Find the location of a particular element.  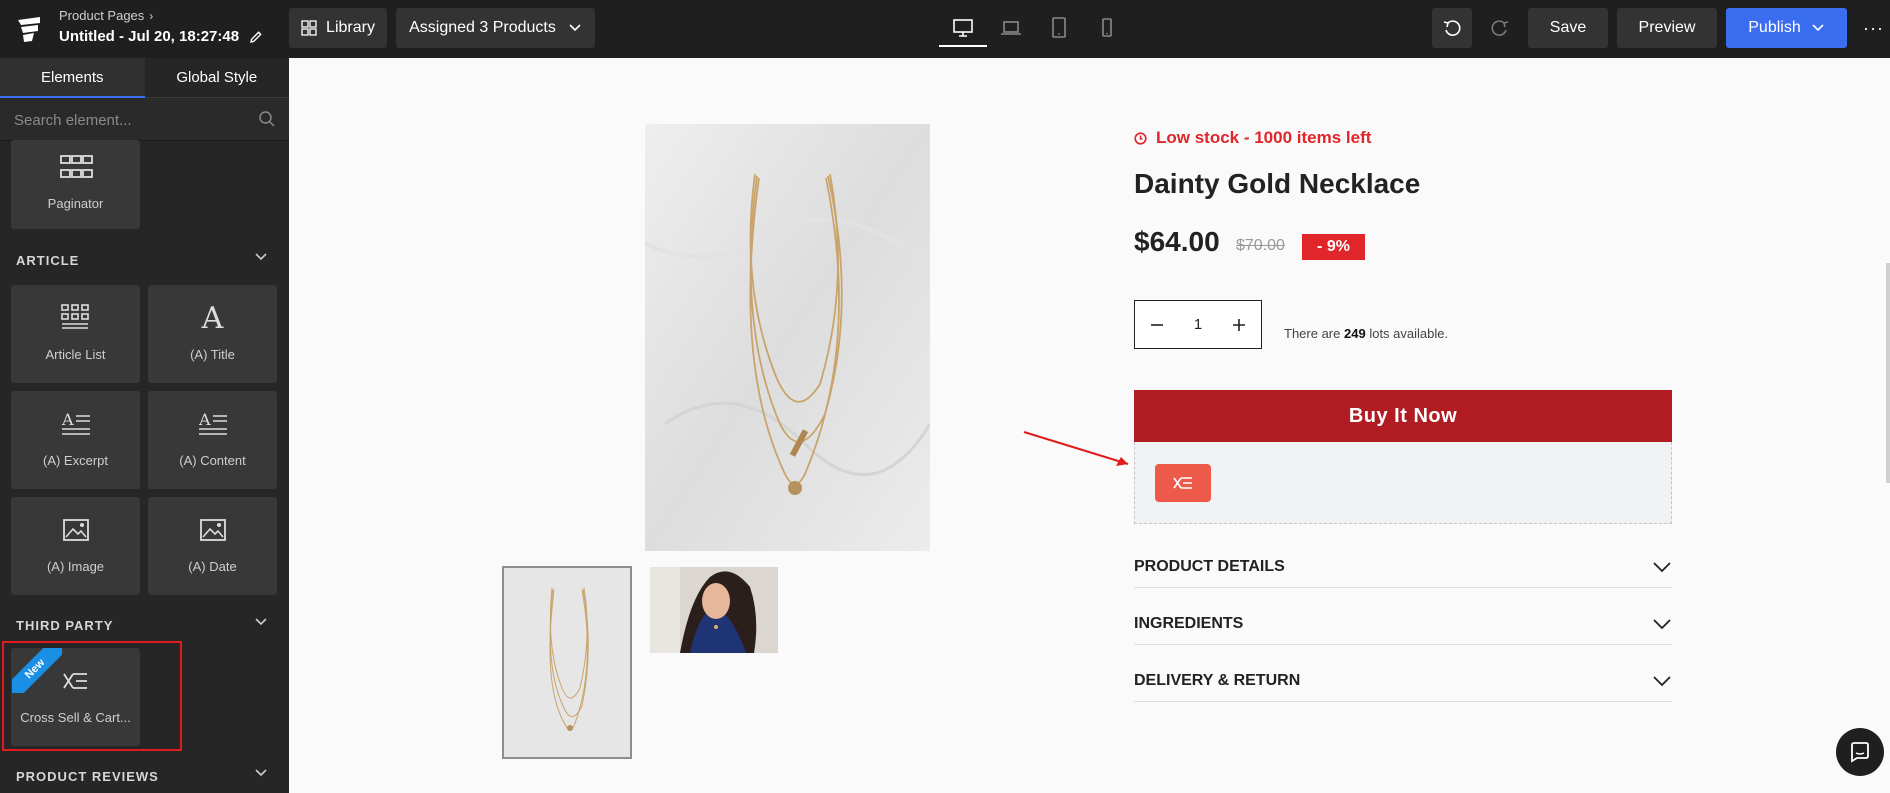

desktop-icon is located at coordinates (963, 28).